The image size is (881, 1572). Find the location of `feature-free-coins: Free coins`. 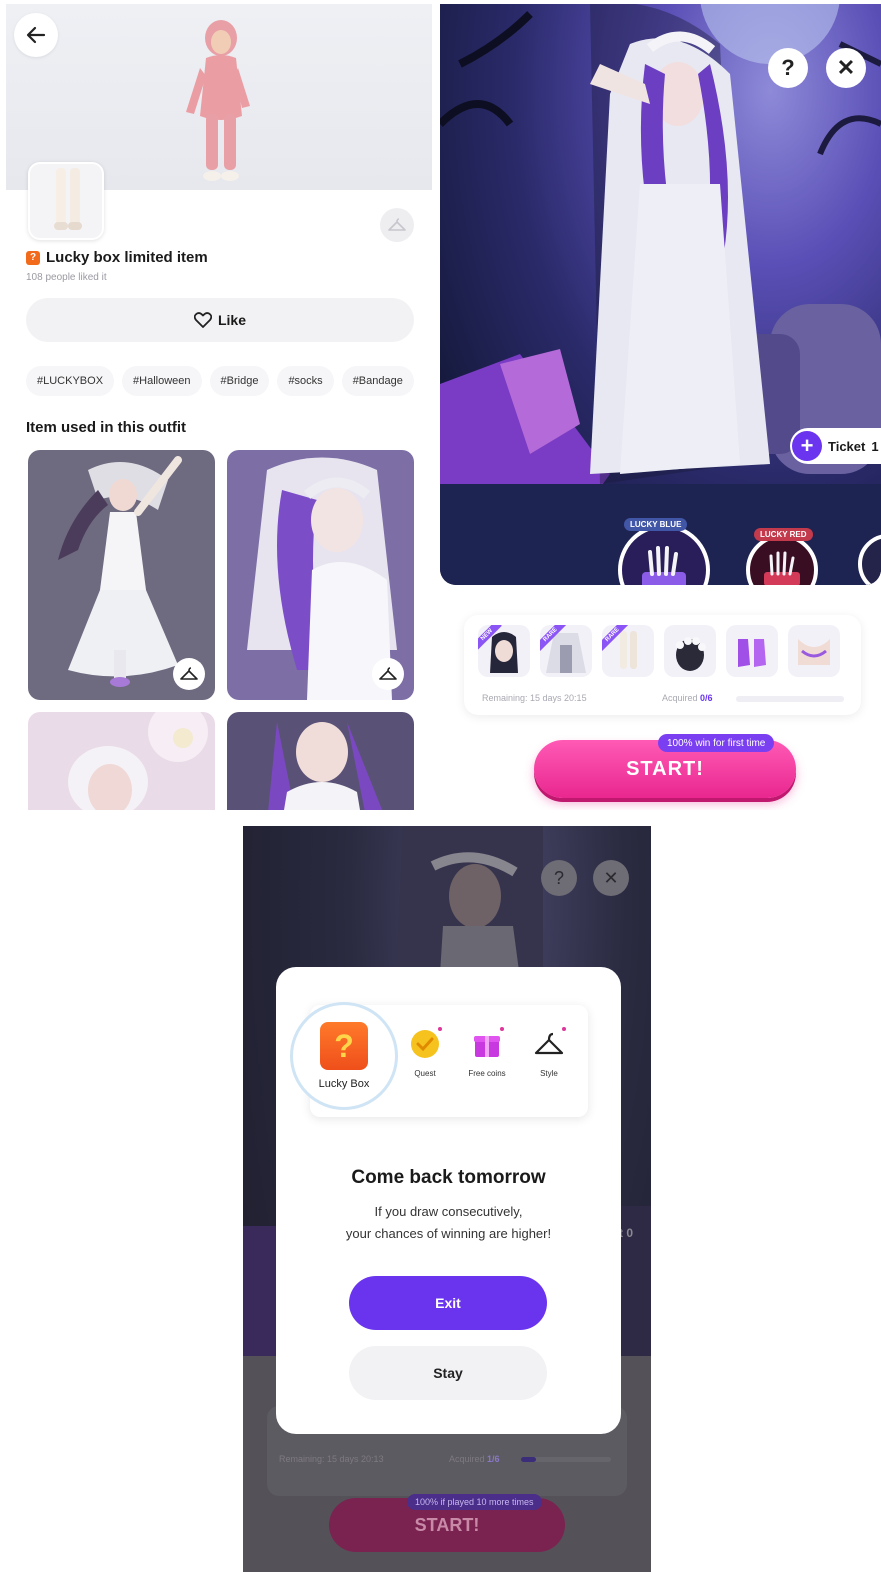

feature-free-coins: Free coins is located at coordinates (487, 1052).